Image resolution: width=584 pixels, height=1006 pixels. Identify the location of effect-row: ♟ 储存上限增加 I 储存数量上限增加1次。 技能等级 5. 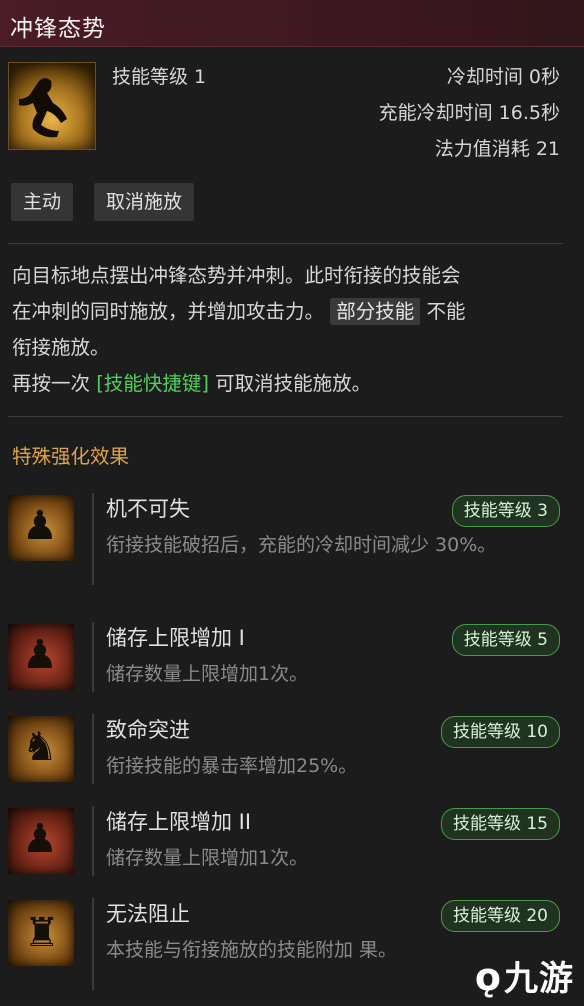
(292, 667).